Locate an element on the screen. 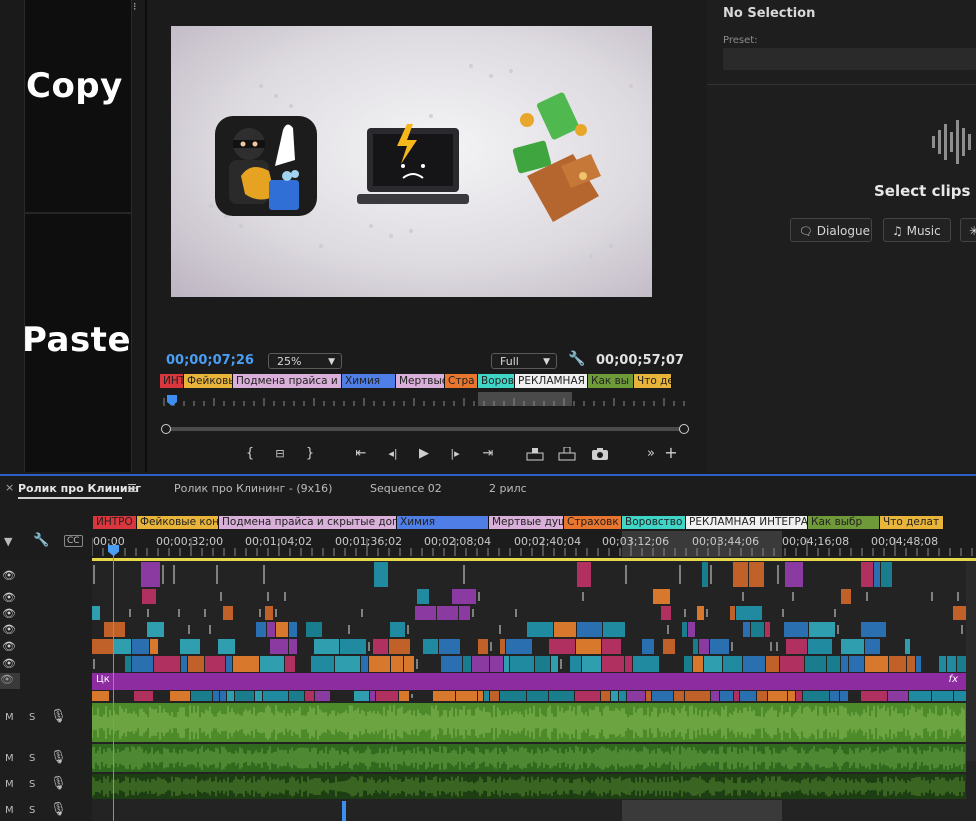  mark-in-button: { is located at coordinates (250, 454).